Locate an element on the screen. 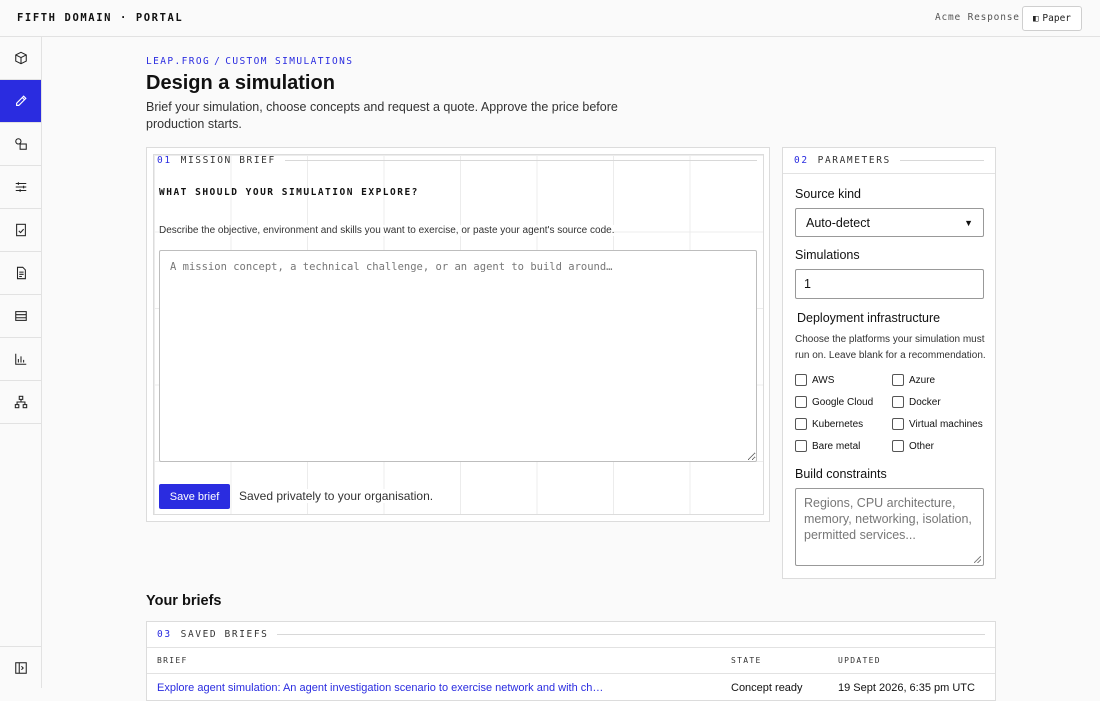 This screenshot has width=1100, height=701. checkbox-azure: Azure is located at coordinates (913, 380).